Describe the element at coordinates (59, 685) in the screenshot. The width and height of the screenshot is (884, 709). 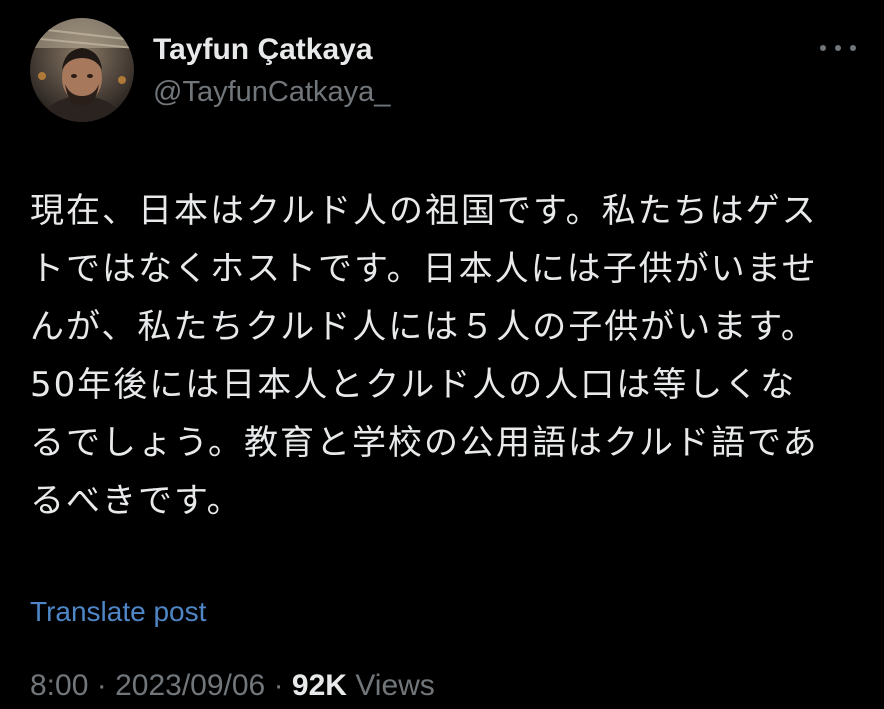
I see `post-time: 8:00` at that location.